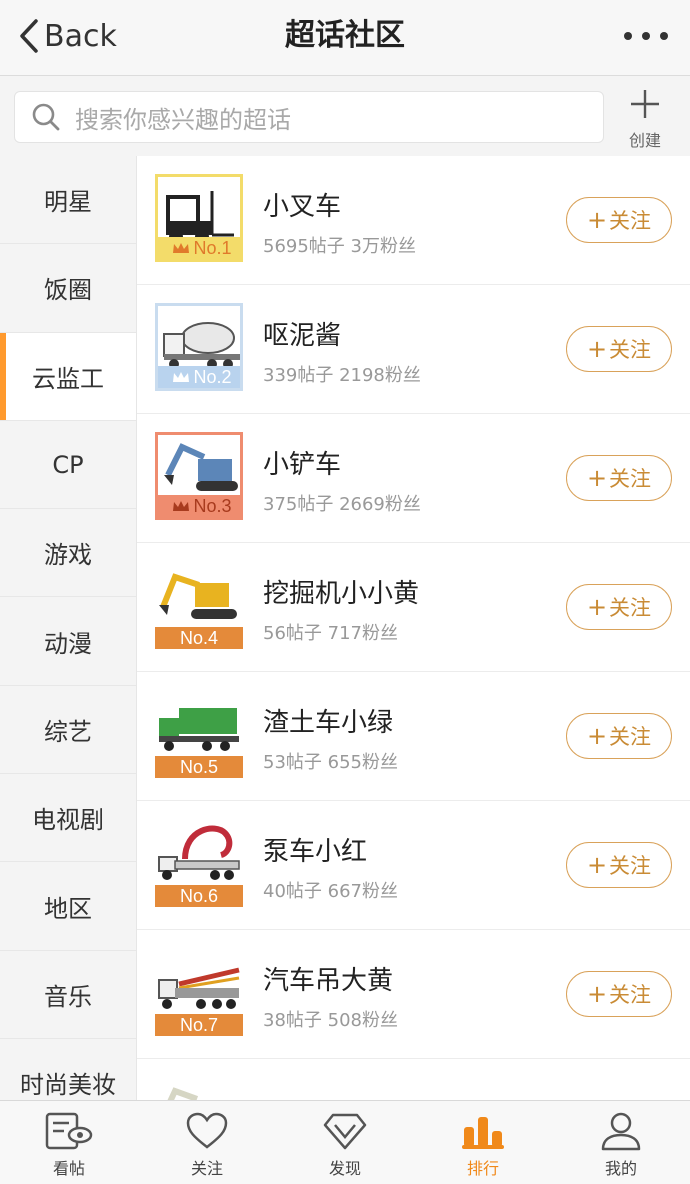 Image resolution: width=690 pixels, height=1184 pixels. Describe the element at coordinates (413, 865) in the screenshot. I see `list-item: No.6 泵车小红 40帖子 667粉丝 + 关注` at that location.